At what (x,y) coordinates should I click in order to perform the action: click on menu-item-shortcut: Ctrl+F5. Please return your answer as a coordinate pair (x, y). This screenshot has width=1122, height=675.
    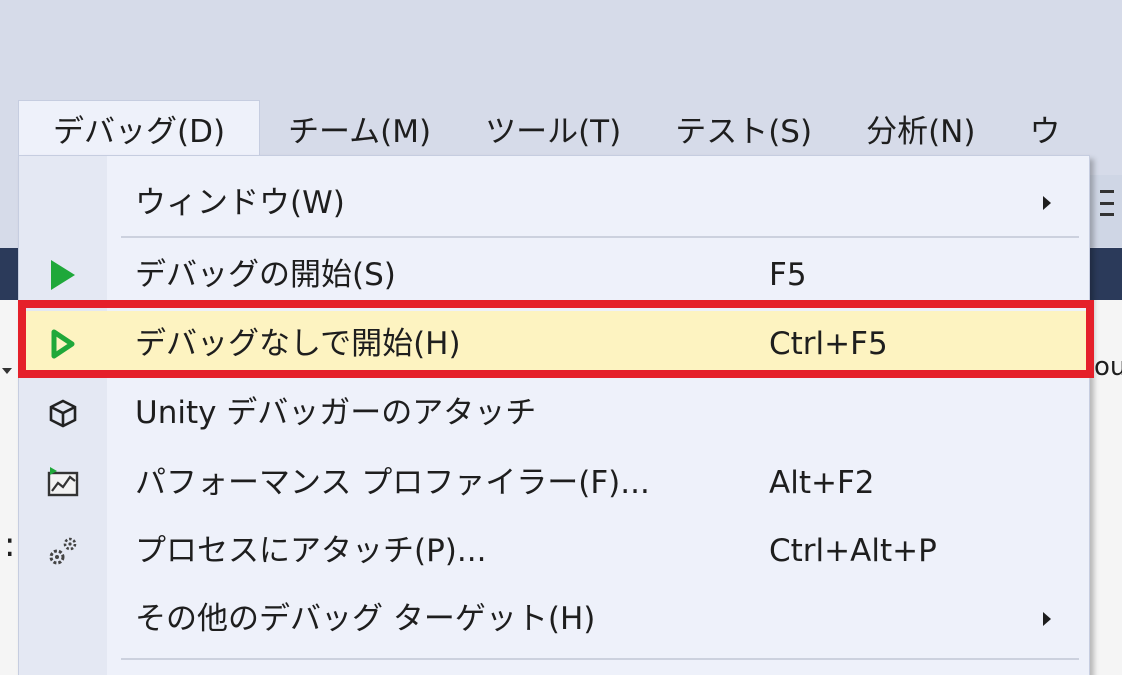
    Looking at the image, I should click on (828, 344).